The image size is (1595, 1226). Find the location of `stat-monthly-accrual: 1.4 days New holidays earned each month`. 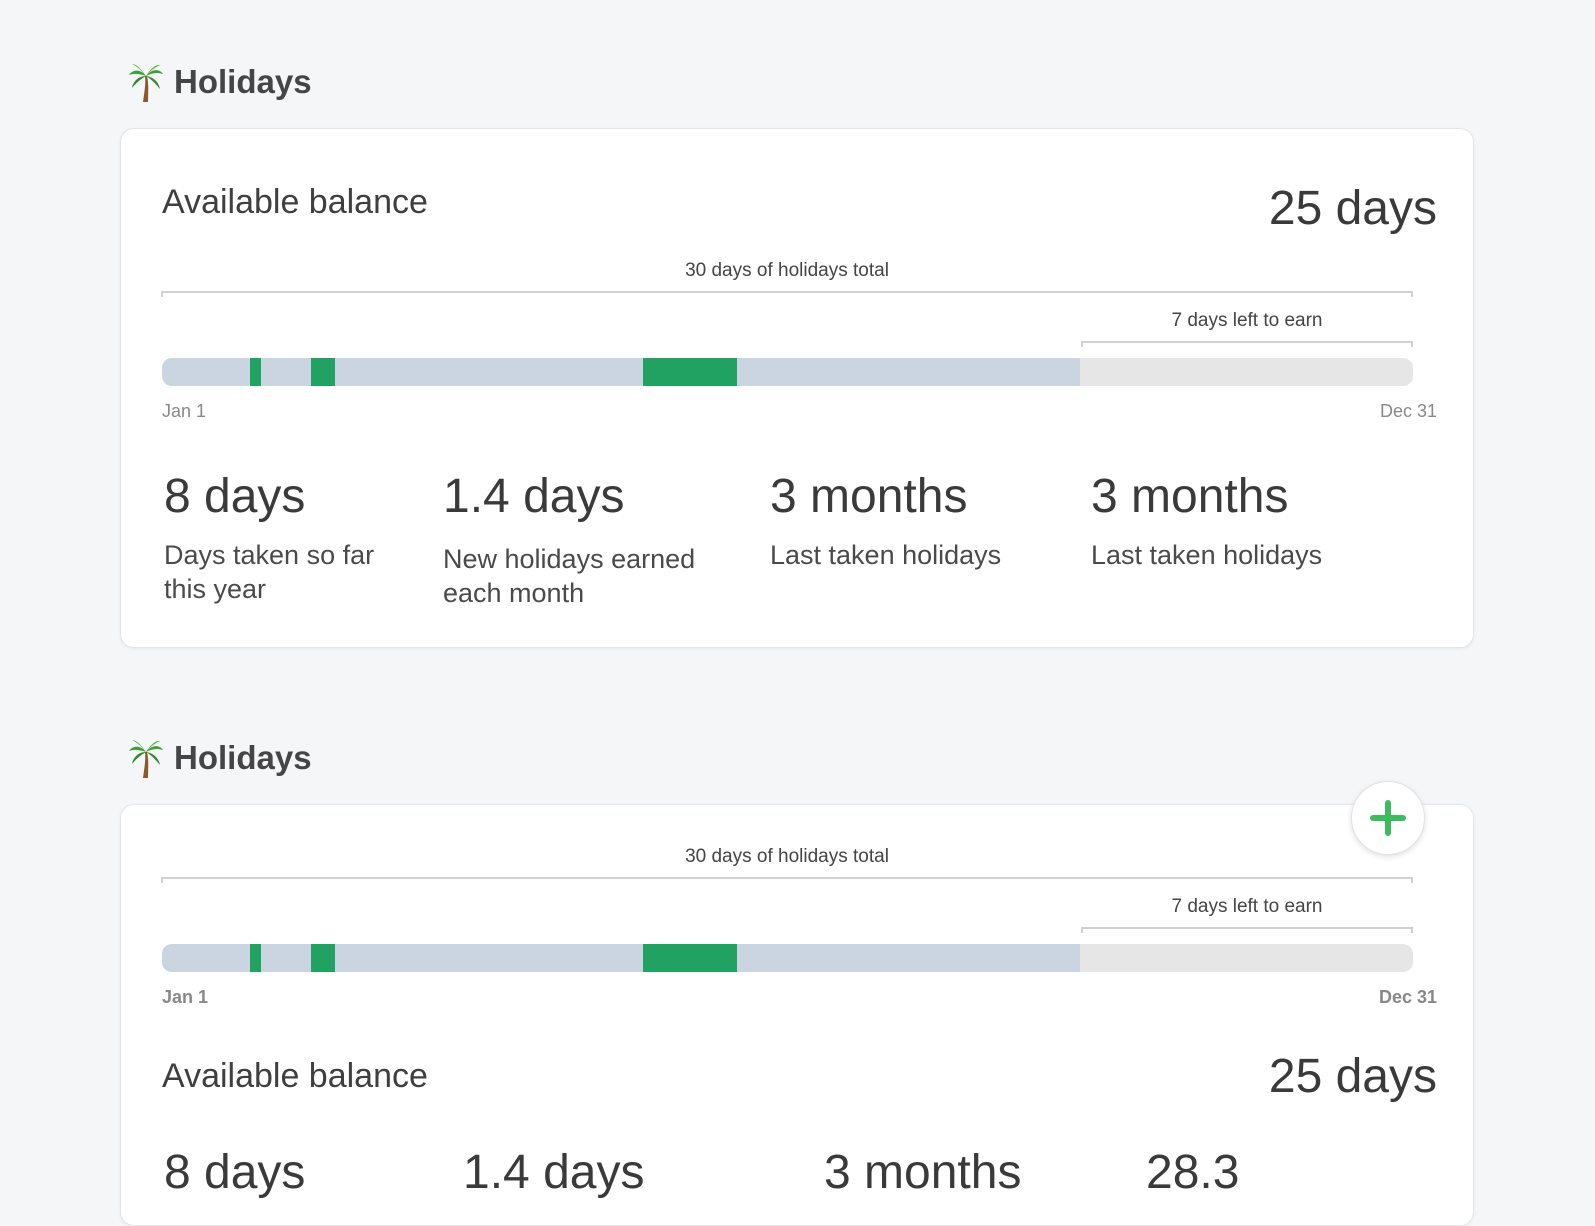

stat-monthly-accrual: 1.4 days New holidays earned each month is located at coordinates (569, 539).